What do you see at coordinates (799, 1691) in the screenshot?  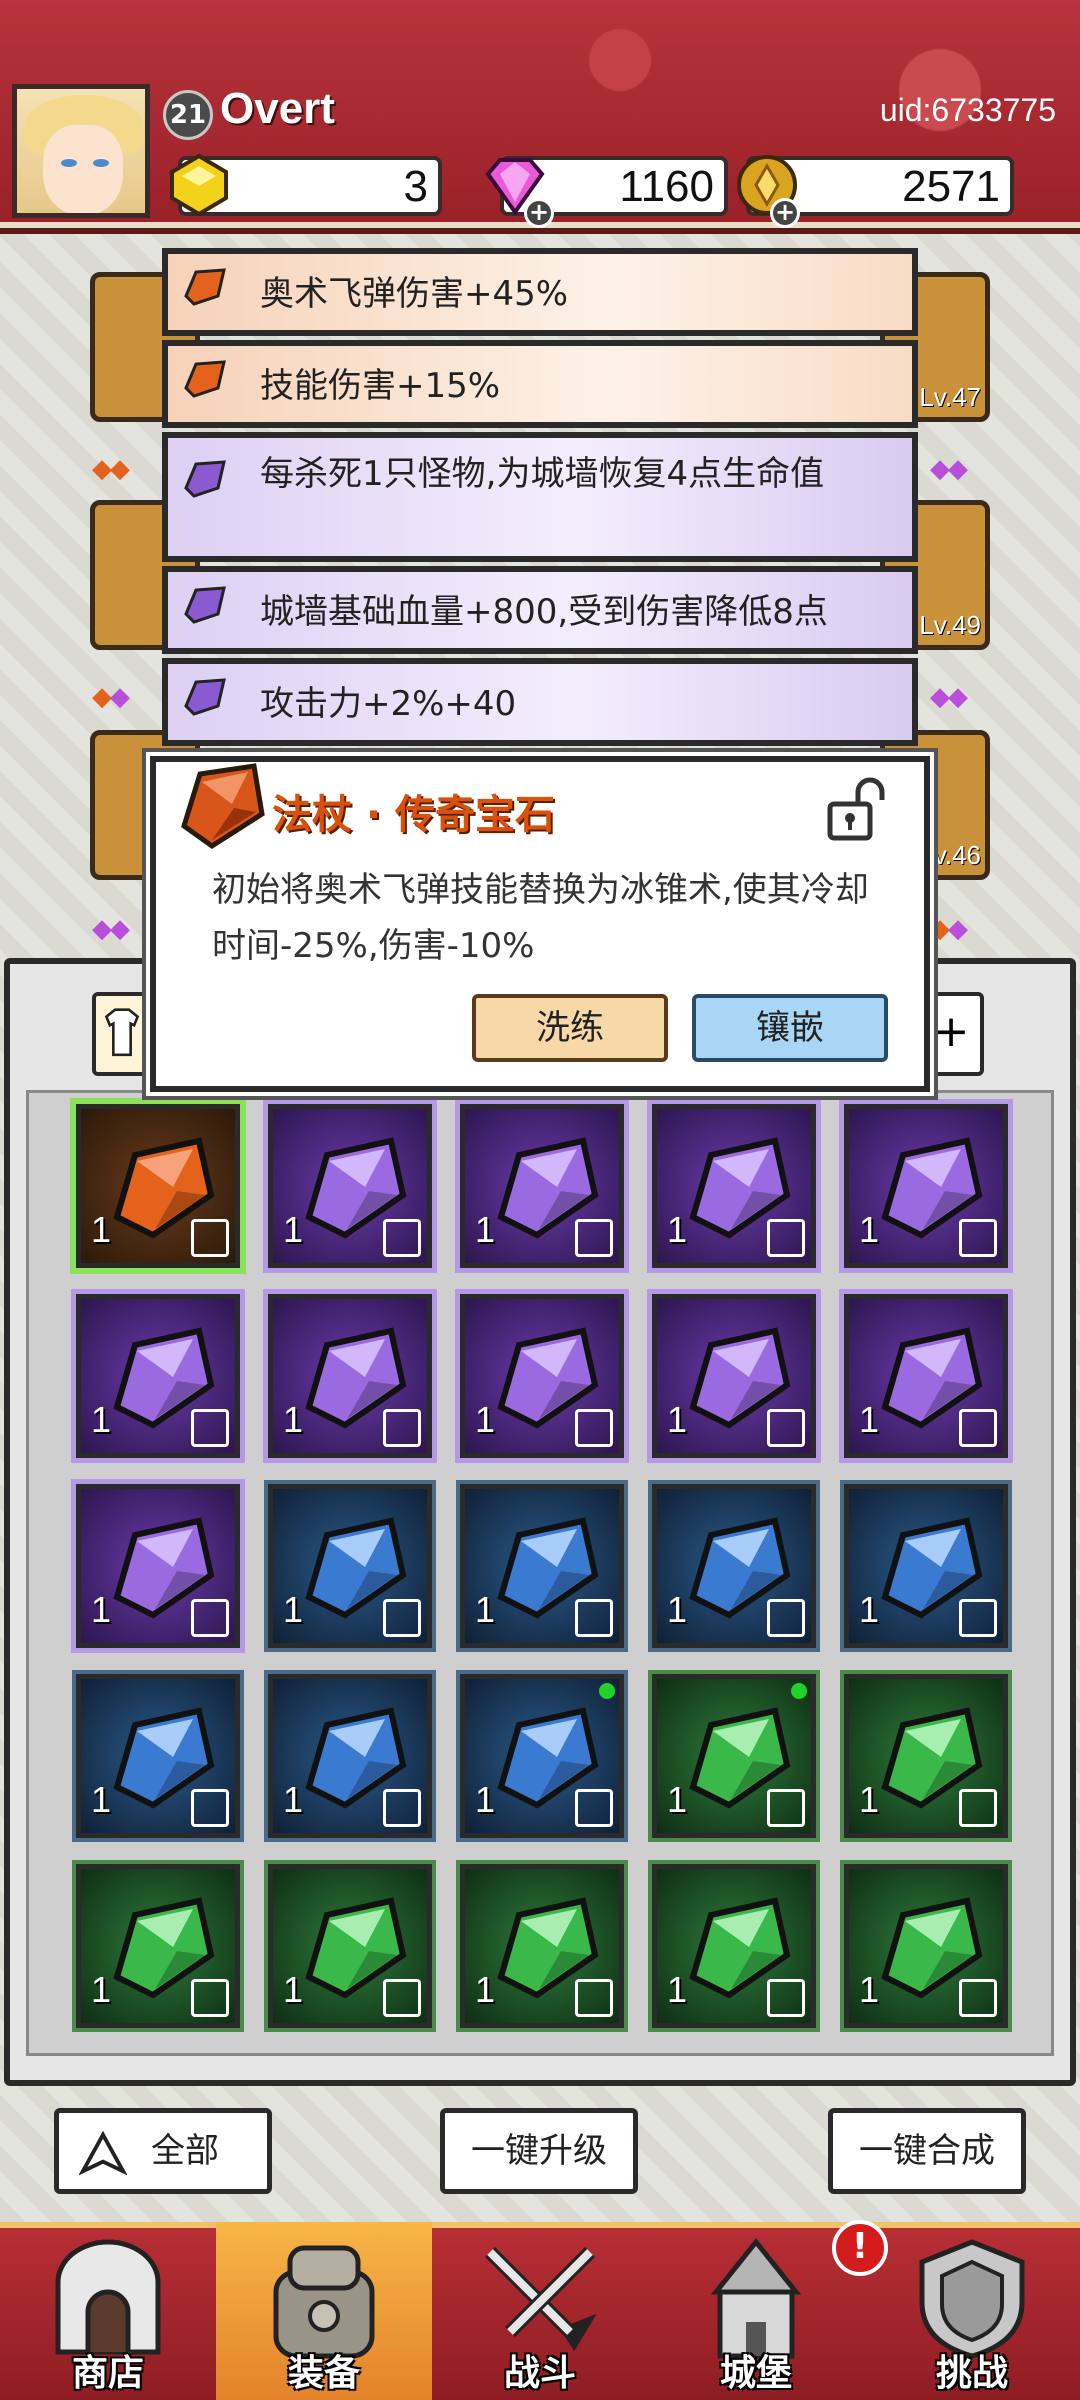 I see `new-indicator` at bounding box center [799, 1691].